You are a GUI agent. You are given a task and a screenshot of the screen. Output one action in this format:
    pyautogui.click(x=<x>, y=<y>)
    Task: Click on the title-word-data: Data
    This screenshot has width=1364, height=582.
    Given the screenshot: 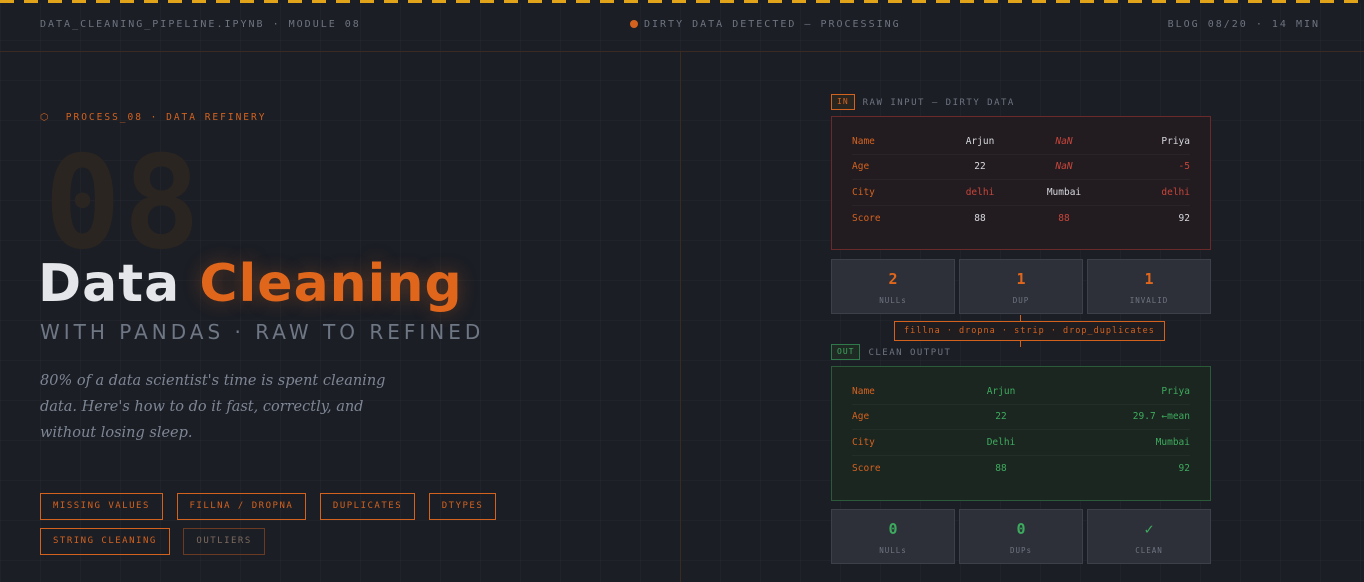 What is the action you would take?
    pyautogui.click(x=109, y=284)
    